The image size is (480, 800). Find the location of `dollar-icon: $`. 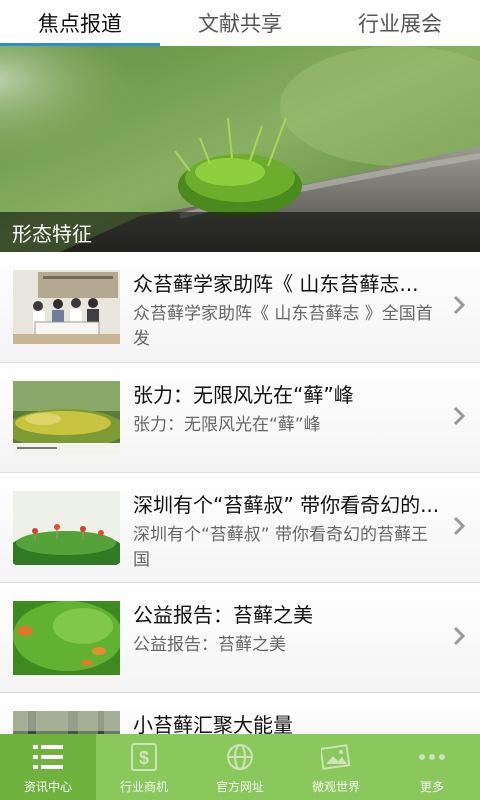

dollar-icon: $ is located at coordinates (144, 757).